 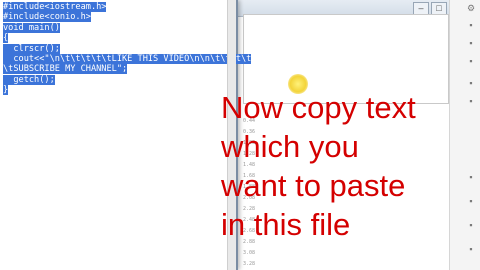 I want to click on code-line: clrscr();, so click(x=127, y=48).